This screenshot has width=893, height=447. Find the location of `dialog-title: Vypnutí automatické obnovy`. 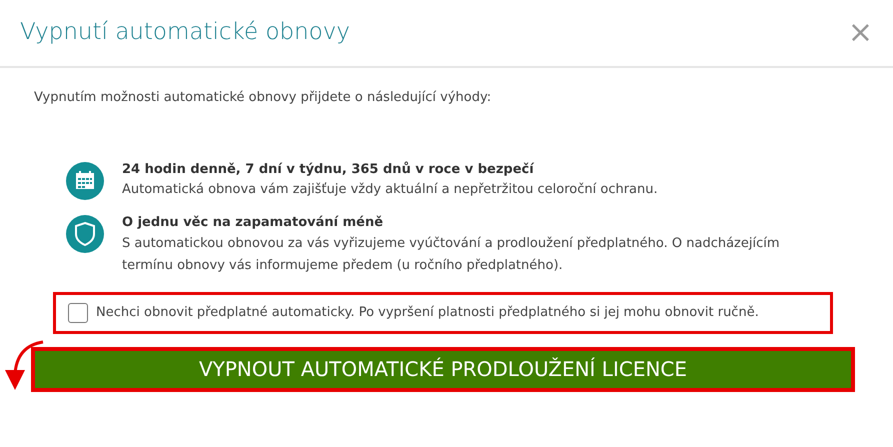

dialog-title: Vypnutí automatické obnovy is located at coordinates (185, 33).